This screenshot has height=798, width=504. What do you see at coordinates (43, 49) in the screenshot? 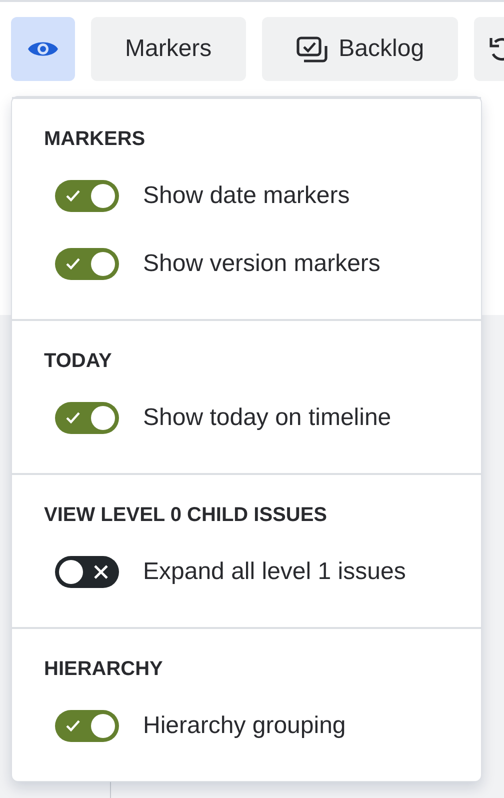
I see `view-settings-button` at bounding box center [43, 49].